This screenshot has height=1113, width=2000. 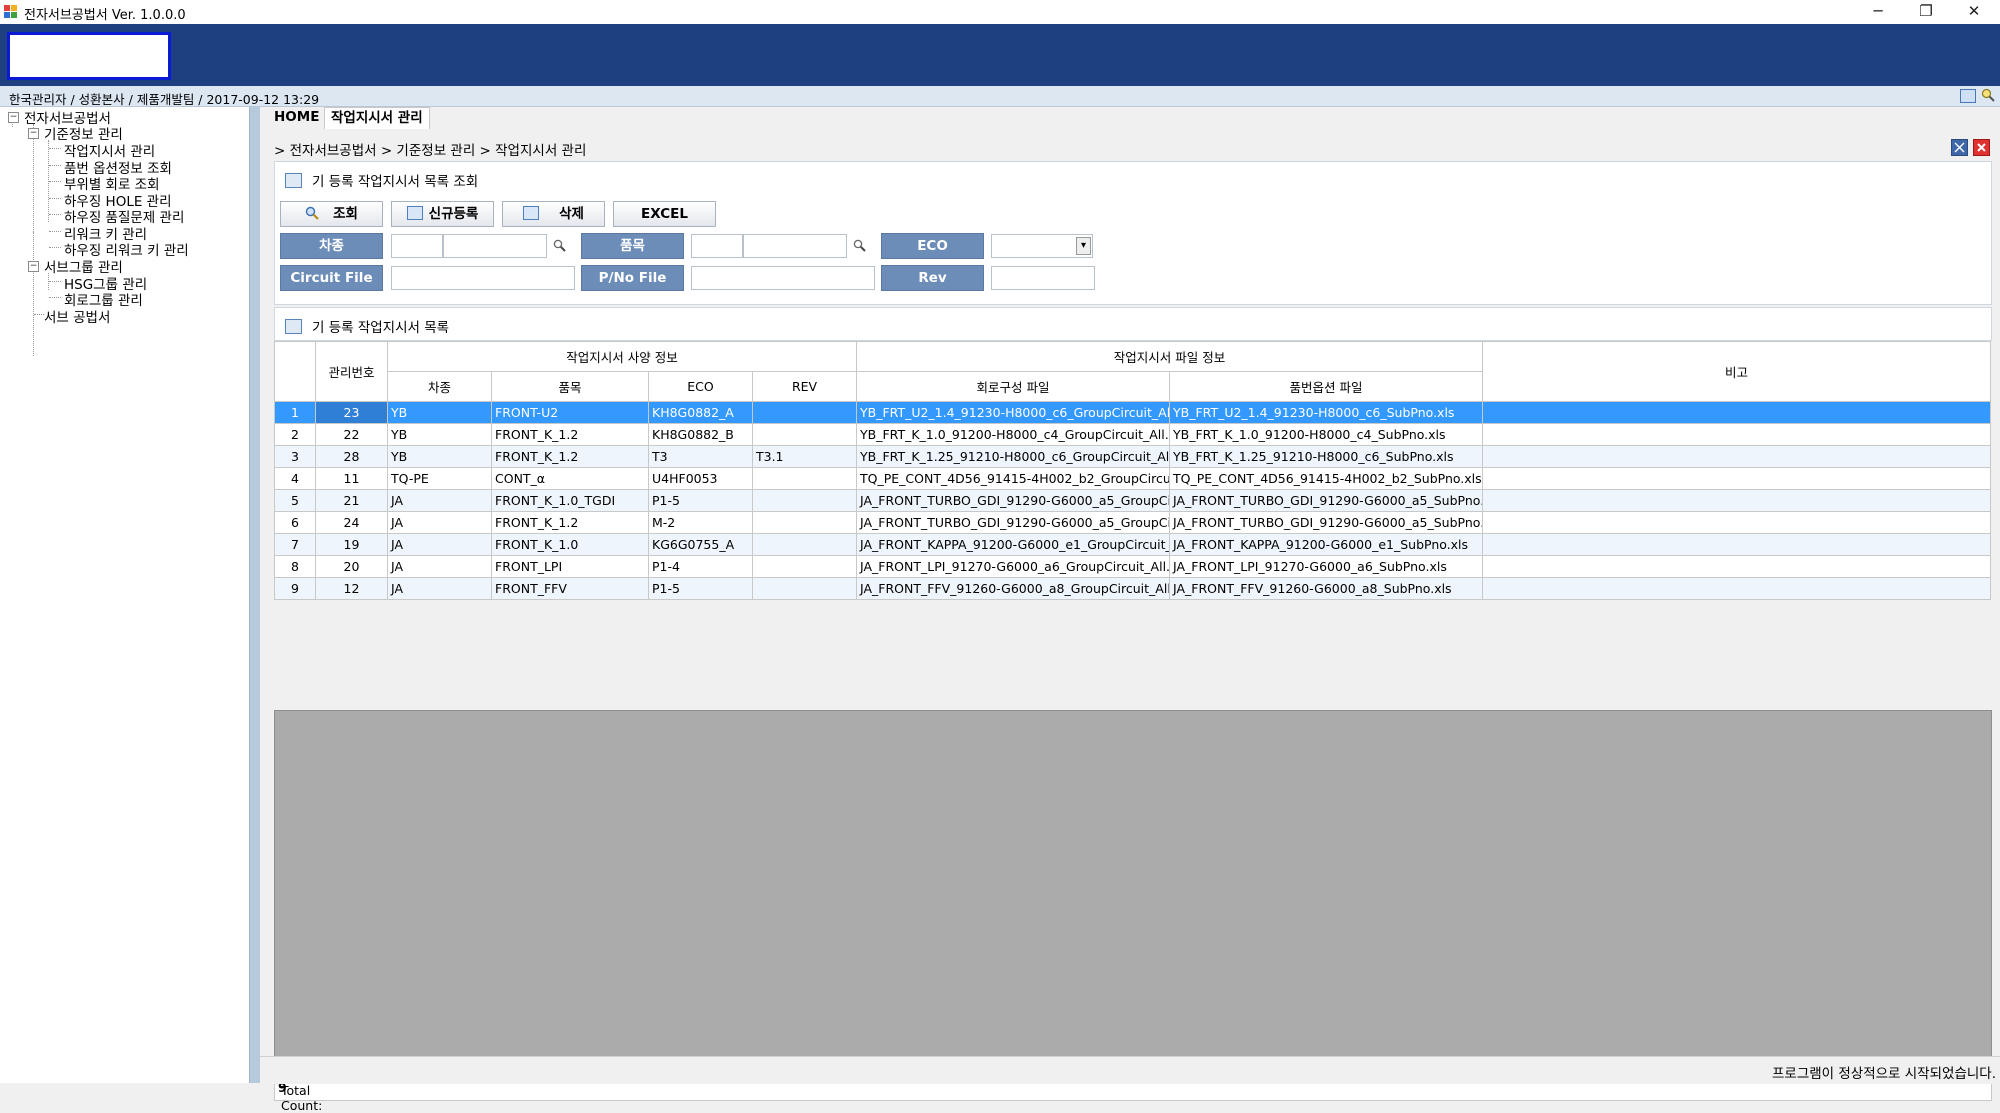 What do you see at coordinates (1042, 246) in the screenshot?
I see `eco-select: ▾` at bounding box center [1042, 246].